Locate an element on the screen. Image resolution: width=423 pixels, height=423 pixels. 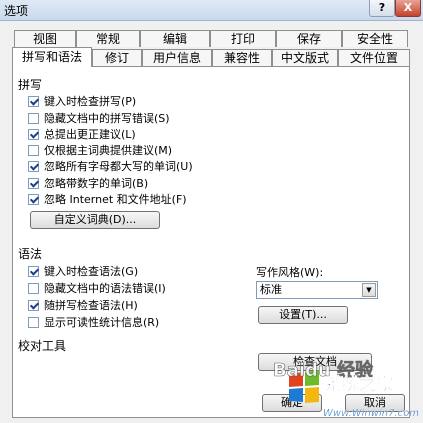
hide-spelling-errors-option: 隐藏文档中的拼写错误(S) is located at coordinates (99, 118).